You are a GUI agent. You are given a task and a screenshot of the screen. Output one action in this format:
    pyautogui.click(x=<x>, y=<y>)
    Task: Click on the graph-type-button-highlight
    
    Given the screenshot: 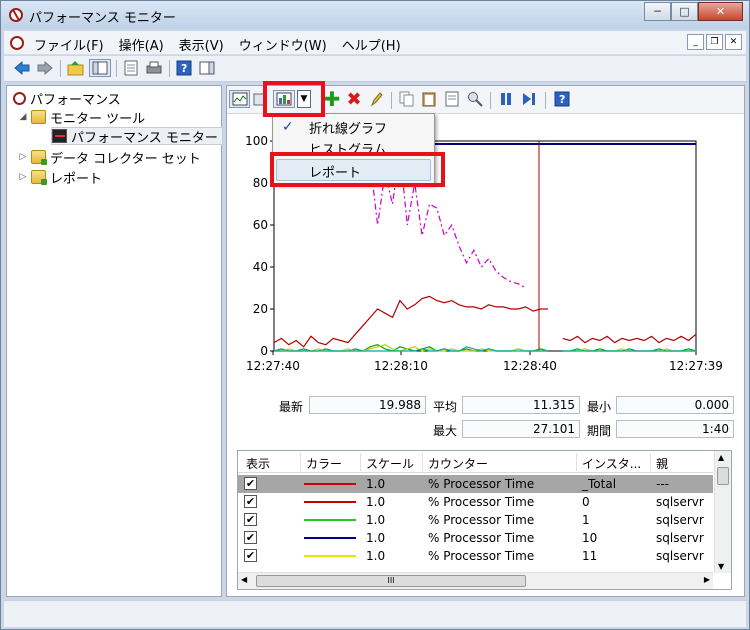 What is the action you would take?
    pyautogui.click(x=294, y=99)
    